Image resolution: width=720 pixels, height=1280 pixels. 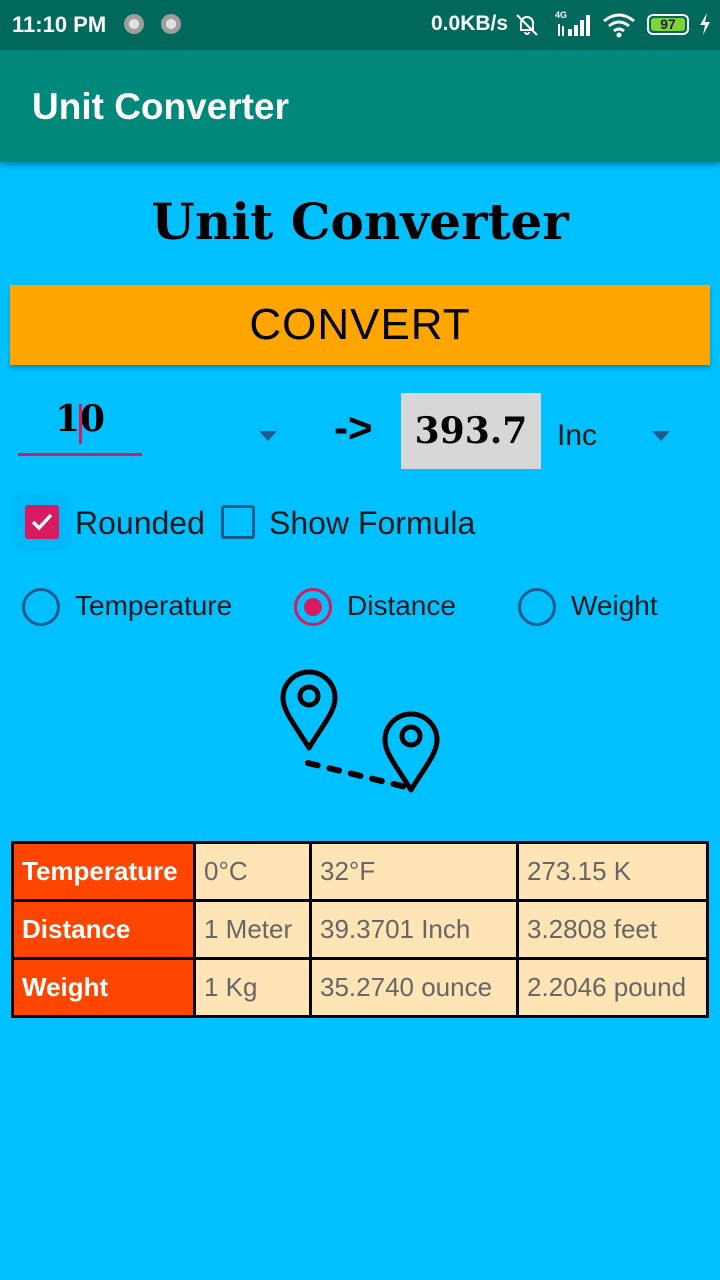 What do you see at coordinates (103, 987) in the screenshot?
I see `row-header: Weight` at bounding box center [103, 987].